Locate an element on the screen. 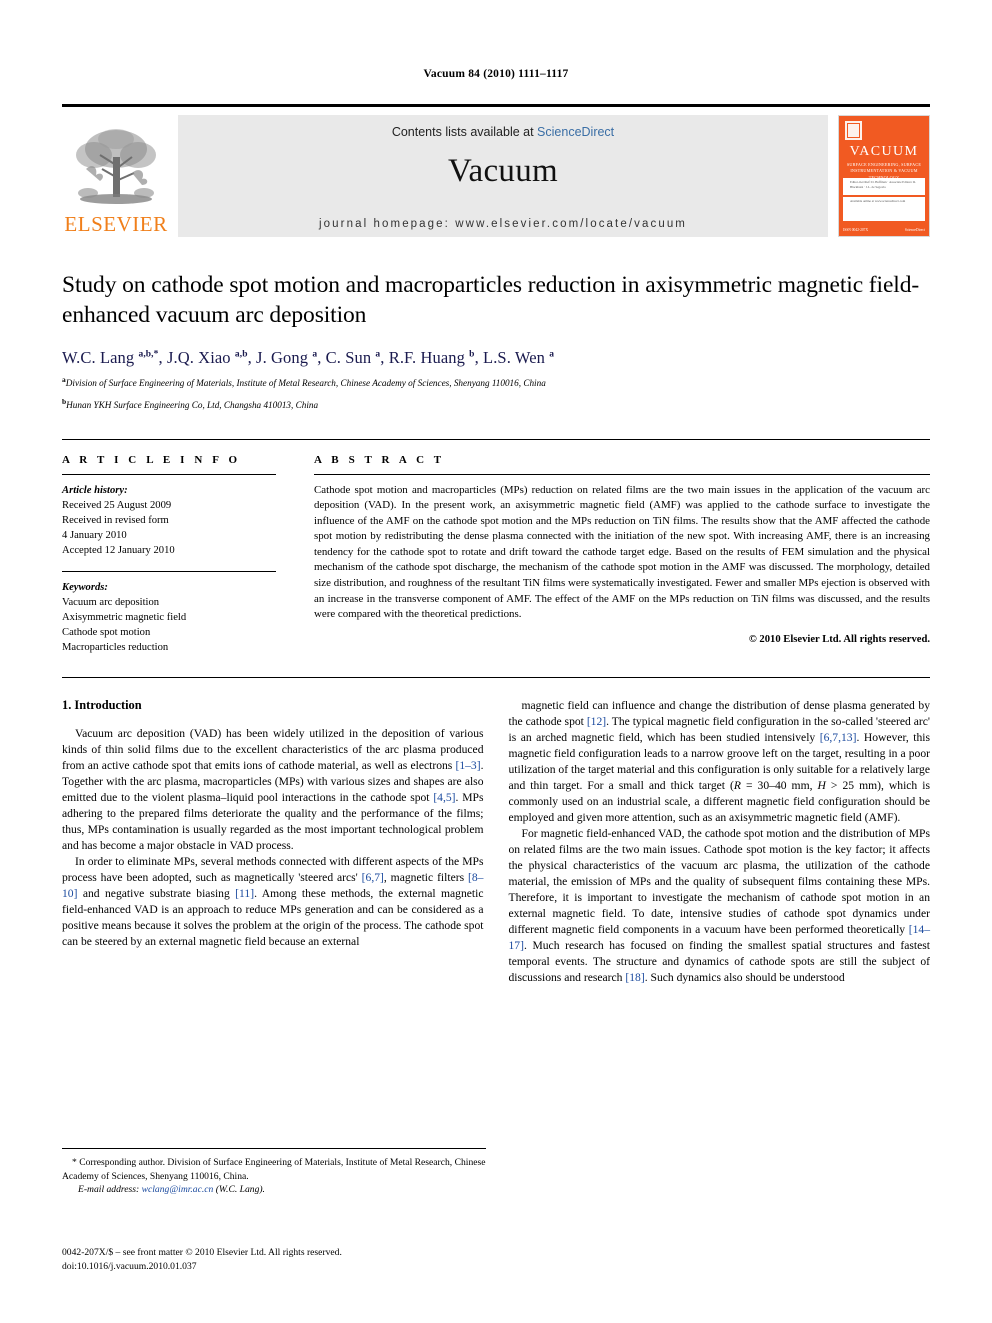 This screenshot has height=1323, width=992. abstract-rule is located at coordinates (622, 474).